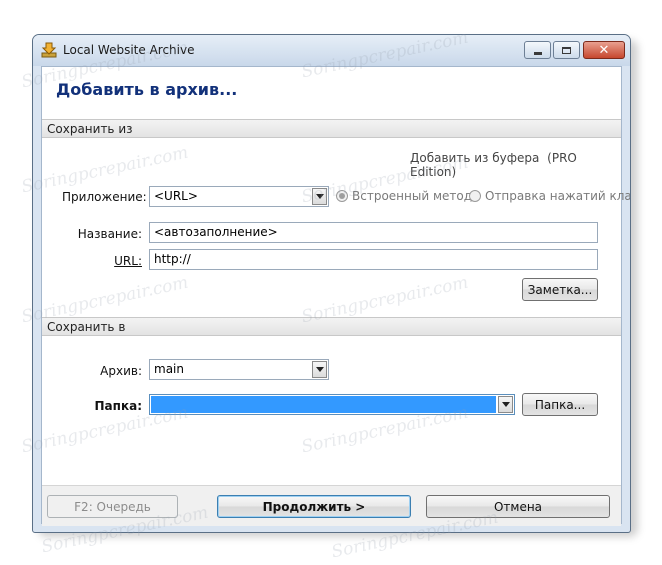 Image resolution: width=662 pixels, height=565 pixels. What do you see at coordinates (475, 196) in the screenshot?
I see `method-keystrokes-radio` at bounding box center [475, 196].